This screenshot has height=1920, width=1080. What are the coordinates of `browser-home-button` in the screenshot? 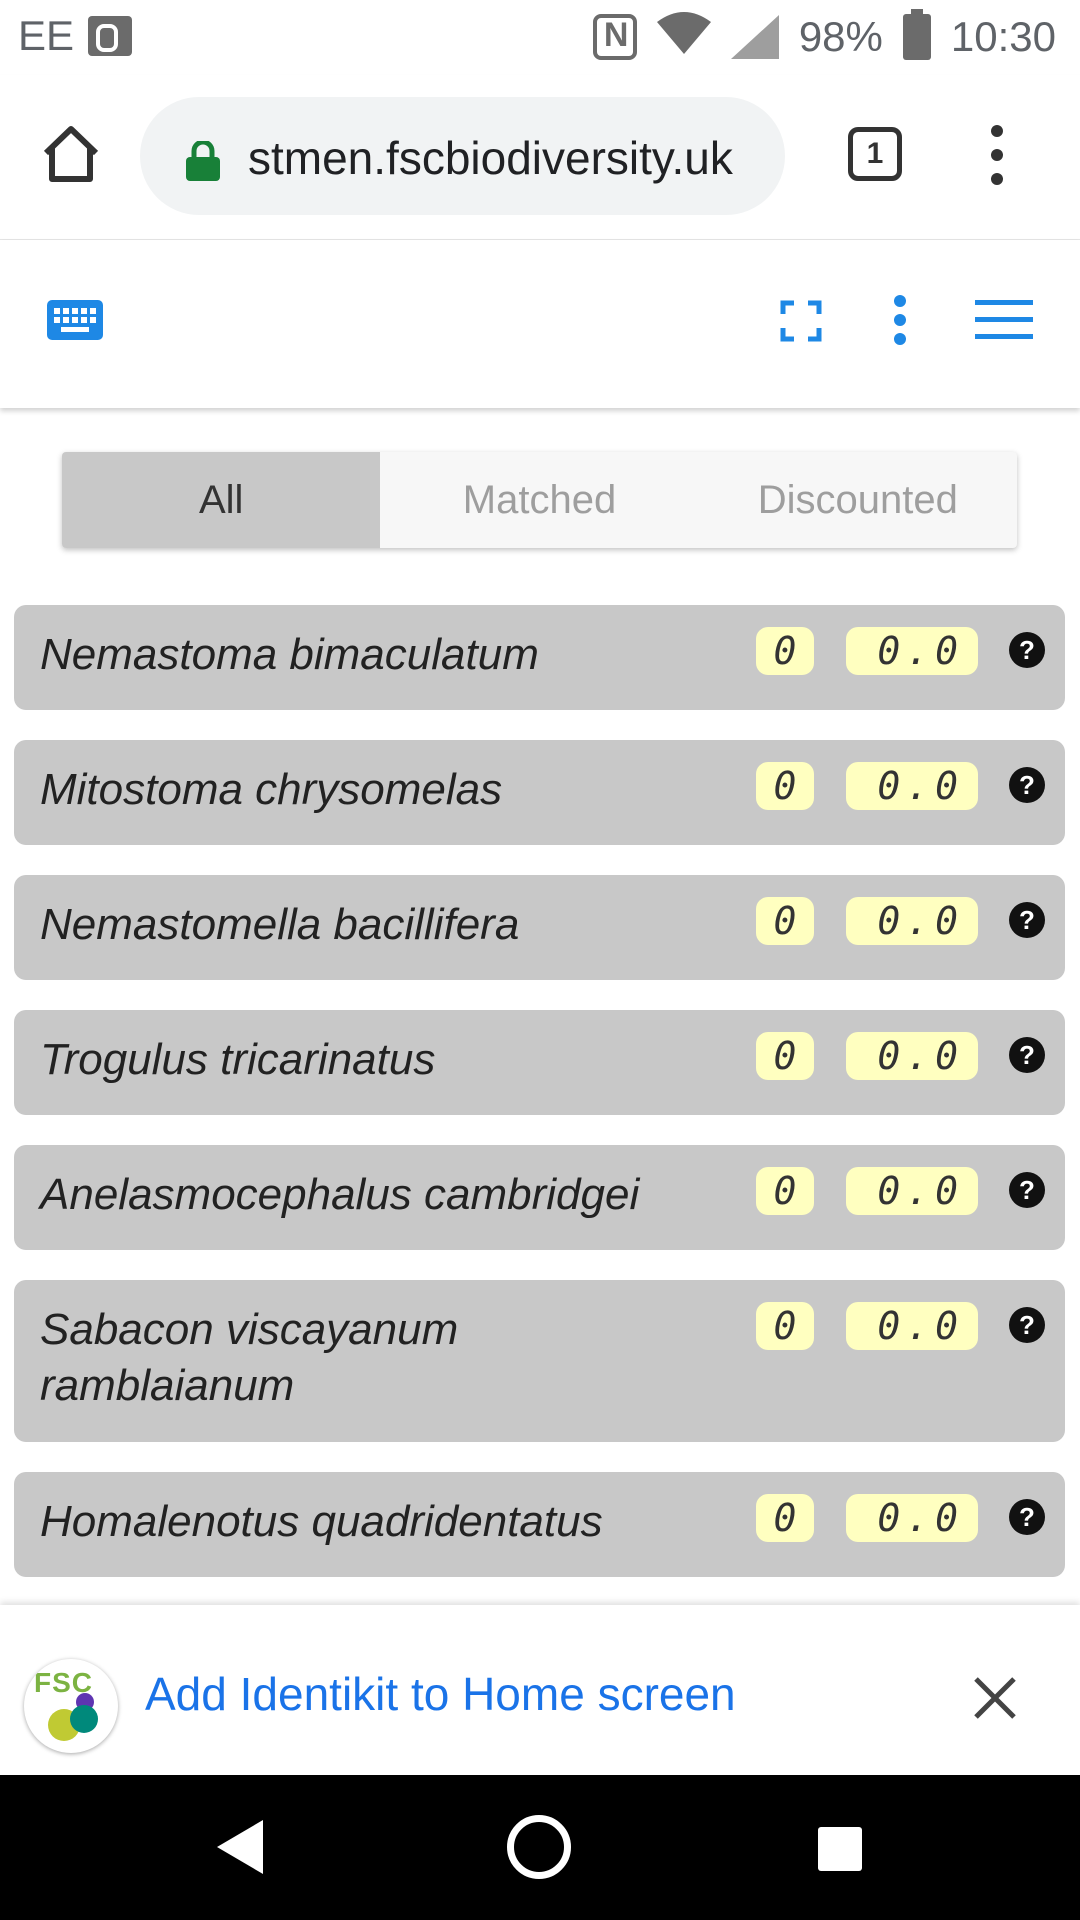 It's located at (71, 154).